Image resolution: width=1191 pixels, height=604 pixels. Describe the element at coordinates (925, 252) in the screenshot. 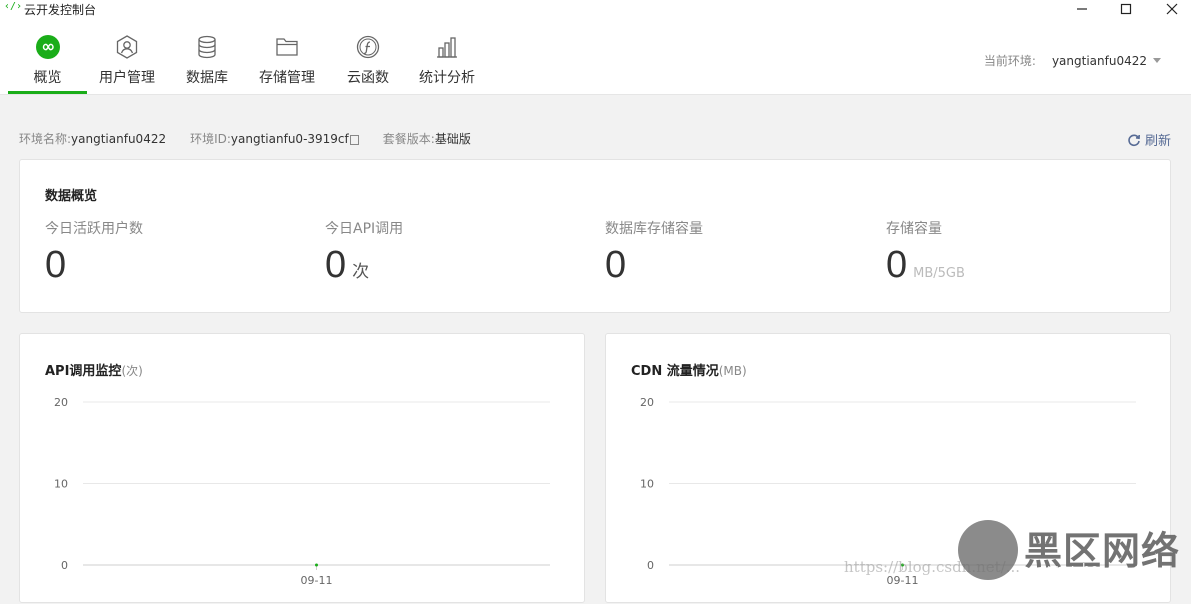

I see `stat-storage-capacity: 存储容量 0 MB/5GB` at that location.